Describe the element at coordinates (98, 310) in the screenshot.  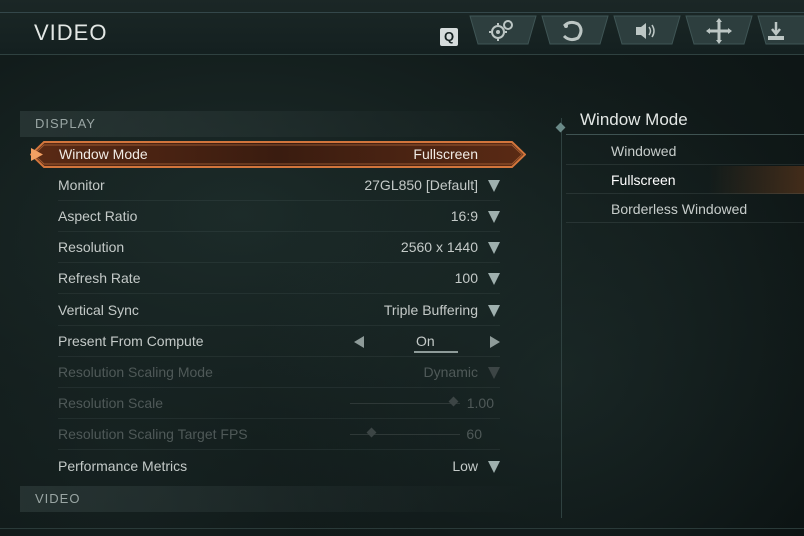
I see `setting-label: Vertical Sync` at that location.